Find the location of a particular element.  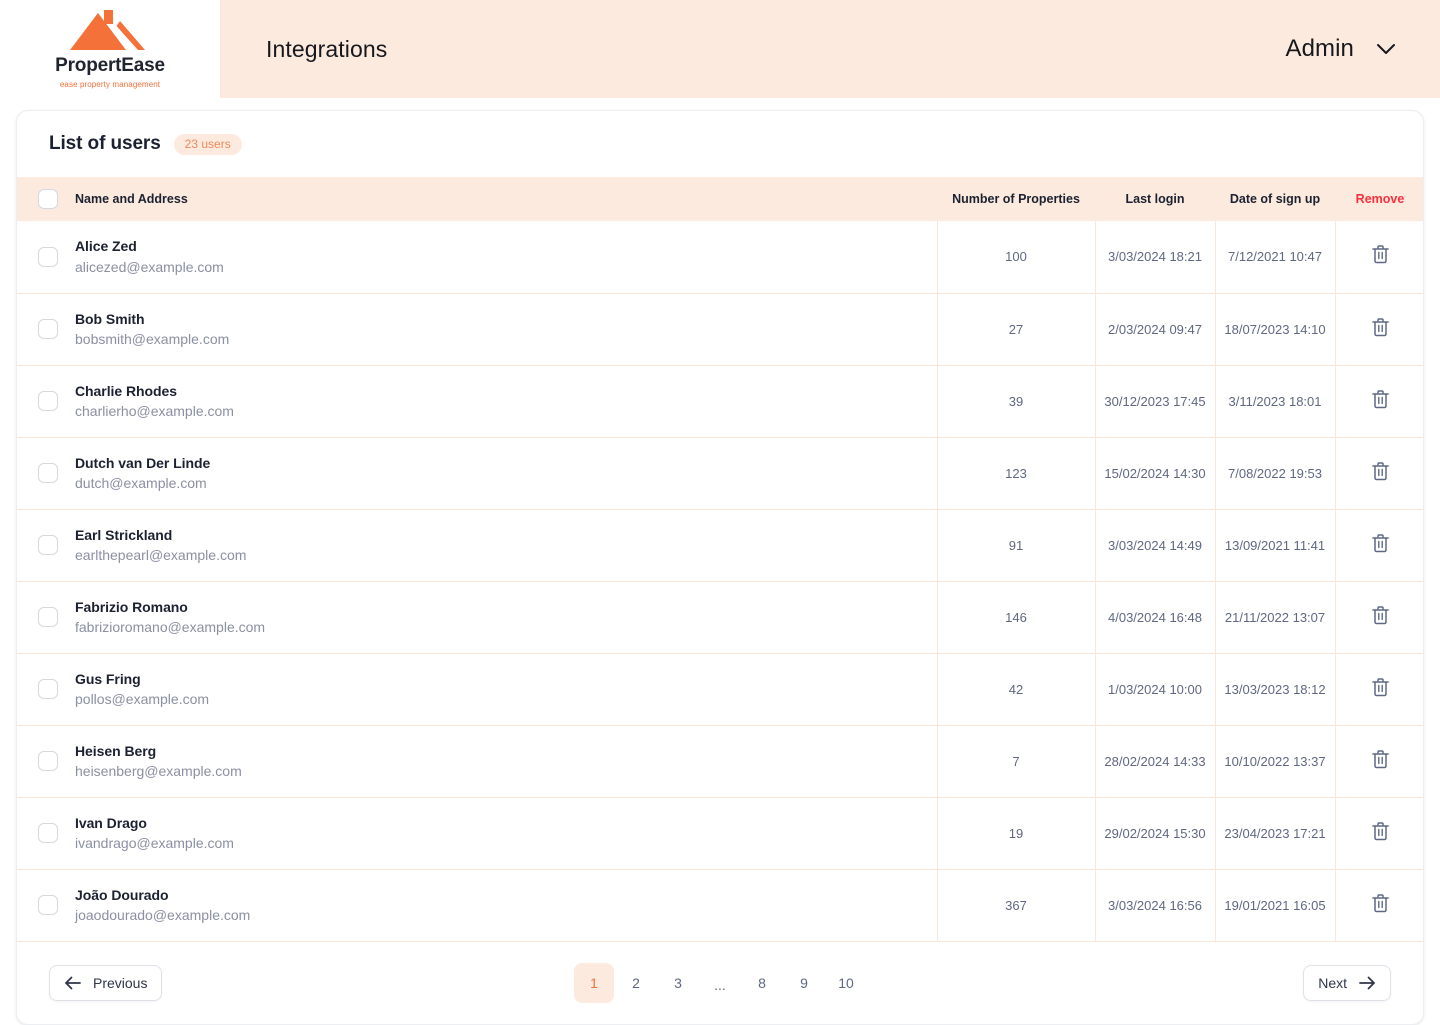

user-email: pollos@example.com is located at coordinates (142, 699).